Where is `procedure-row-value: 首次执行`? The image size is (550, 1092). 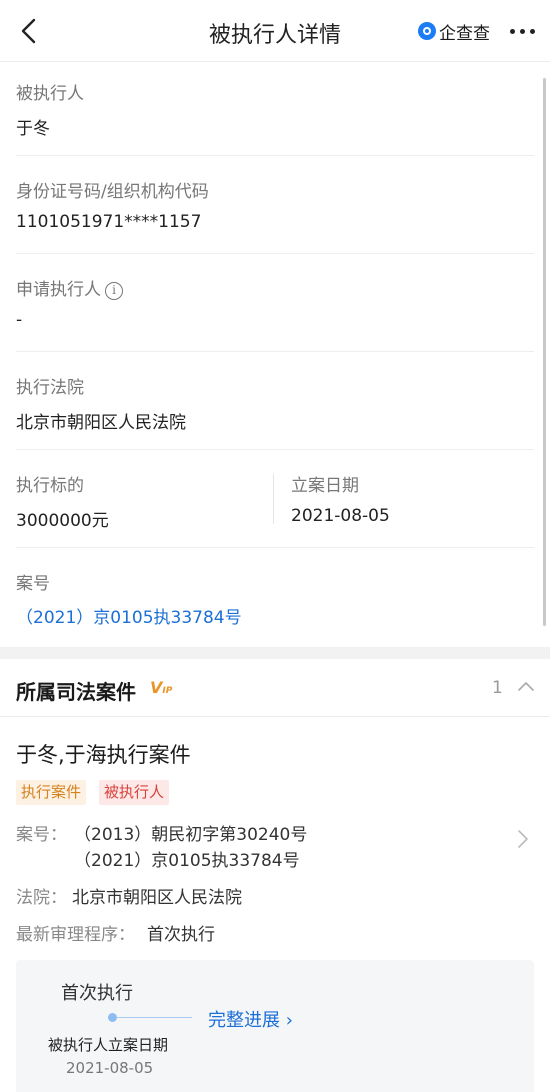
procedure-row-value: 首次执行 is located at coordinates (181, 935).